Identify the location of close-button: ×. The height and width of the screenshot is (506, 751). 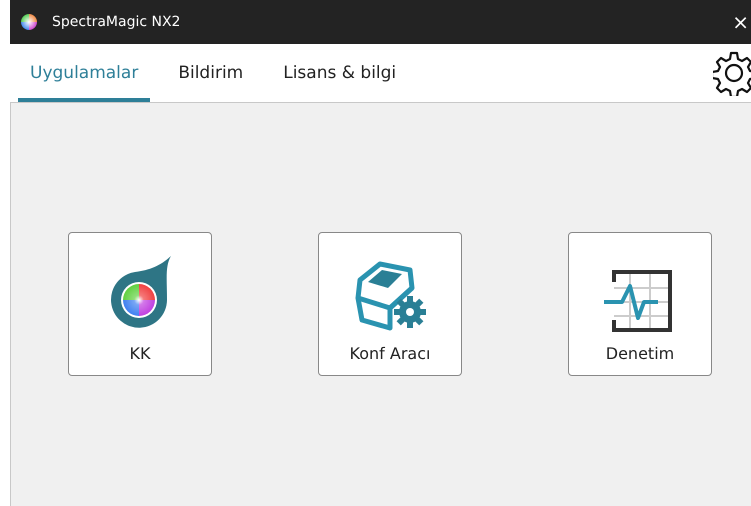
(741, 22).